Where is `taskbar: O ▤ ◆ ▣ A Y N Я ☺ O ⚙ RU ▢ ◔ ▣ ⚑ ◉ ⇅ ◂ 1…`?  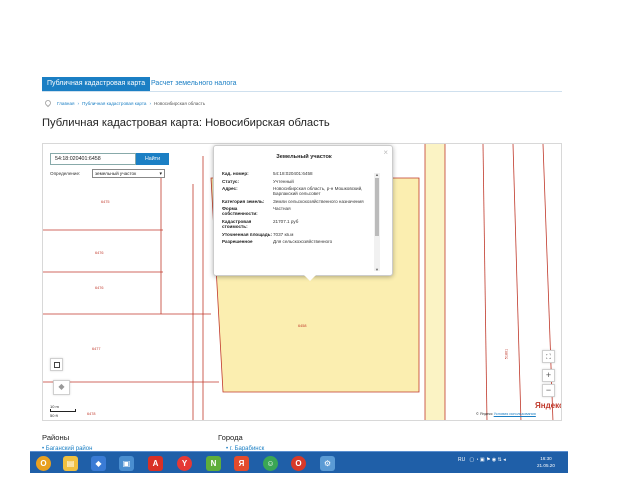 taskbar: O ▤ ◆ ▣ A Y N Я ☺ O ⚙ RU ▢ ◔ ▣ ⚑ ◉ ⇅ ◂ 1… is located at coordinates (299, 462).